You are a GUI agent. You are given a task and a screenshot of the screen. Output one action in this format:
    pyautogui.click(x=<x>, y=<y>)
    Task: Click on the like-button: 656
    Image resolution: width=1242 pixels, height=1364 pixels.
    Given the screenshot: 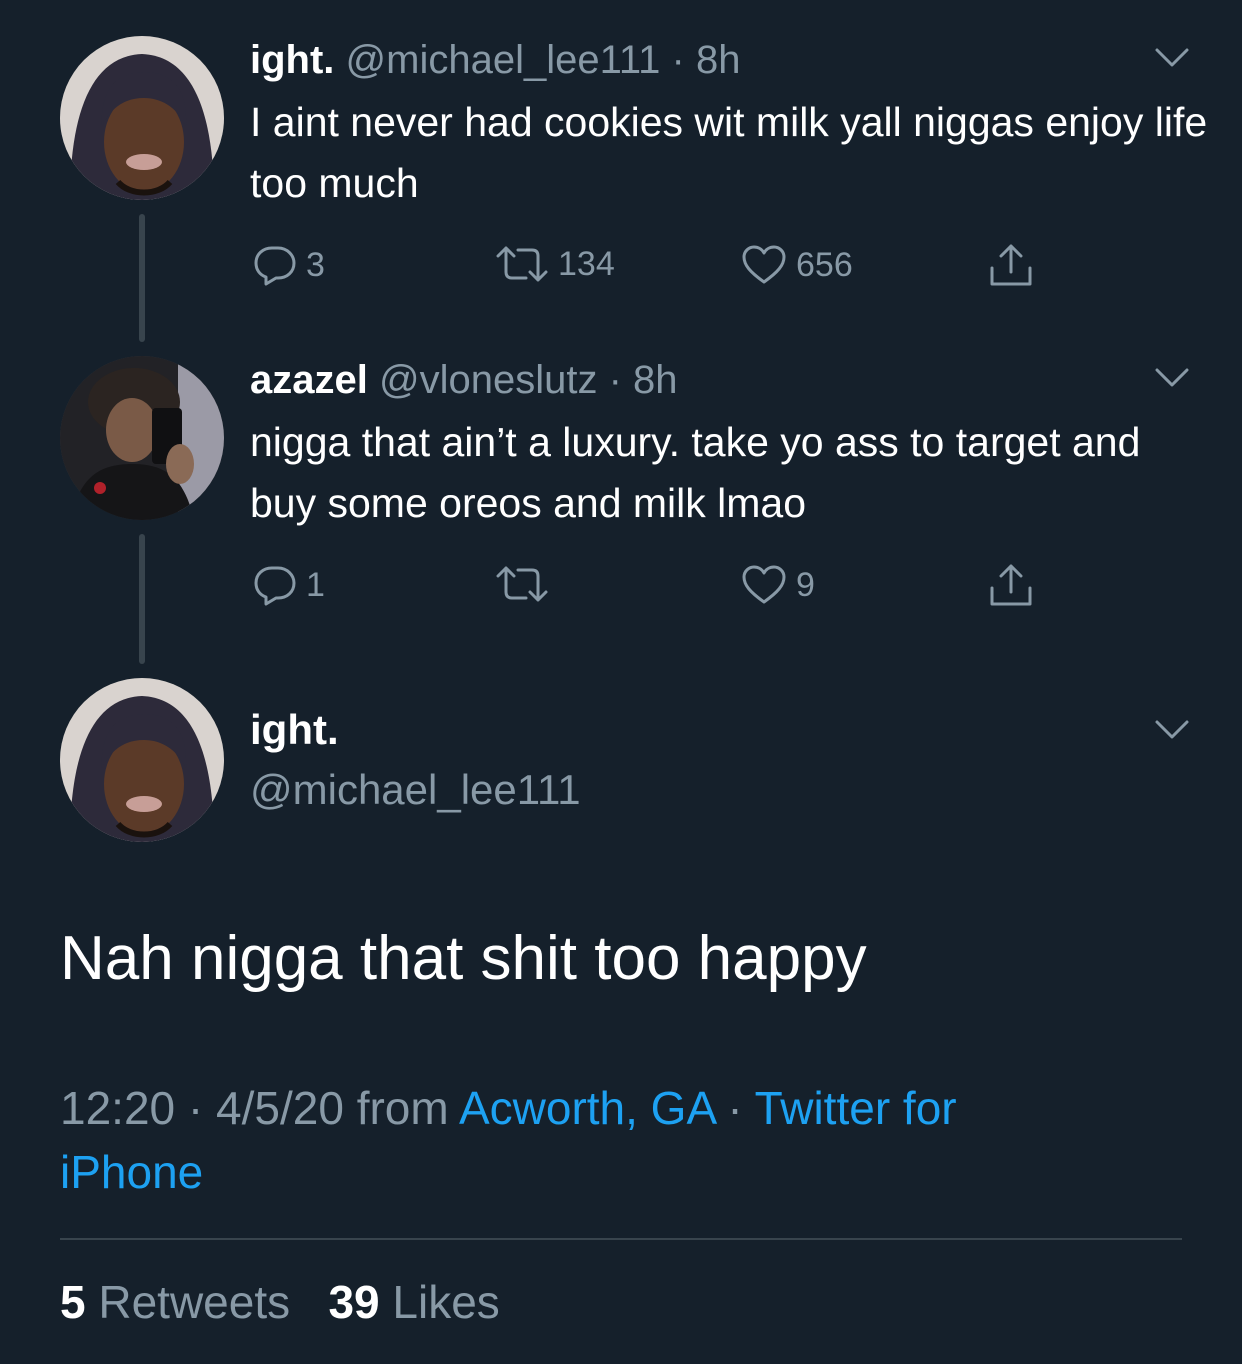 What is the action you would take?
    pyautogui.click(x=796, y=265)
    